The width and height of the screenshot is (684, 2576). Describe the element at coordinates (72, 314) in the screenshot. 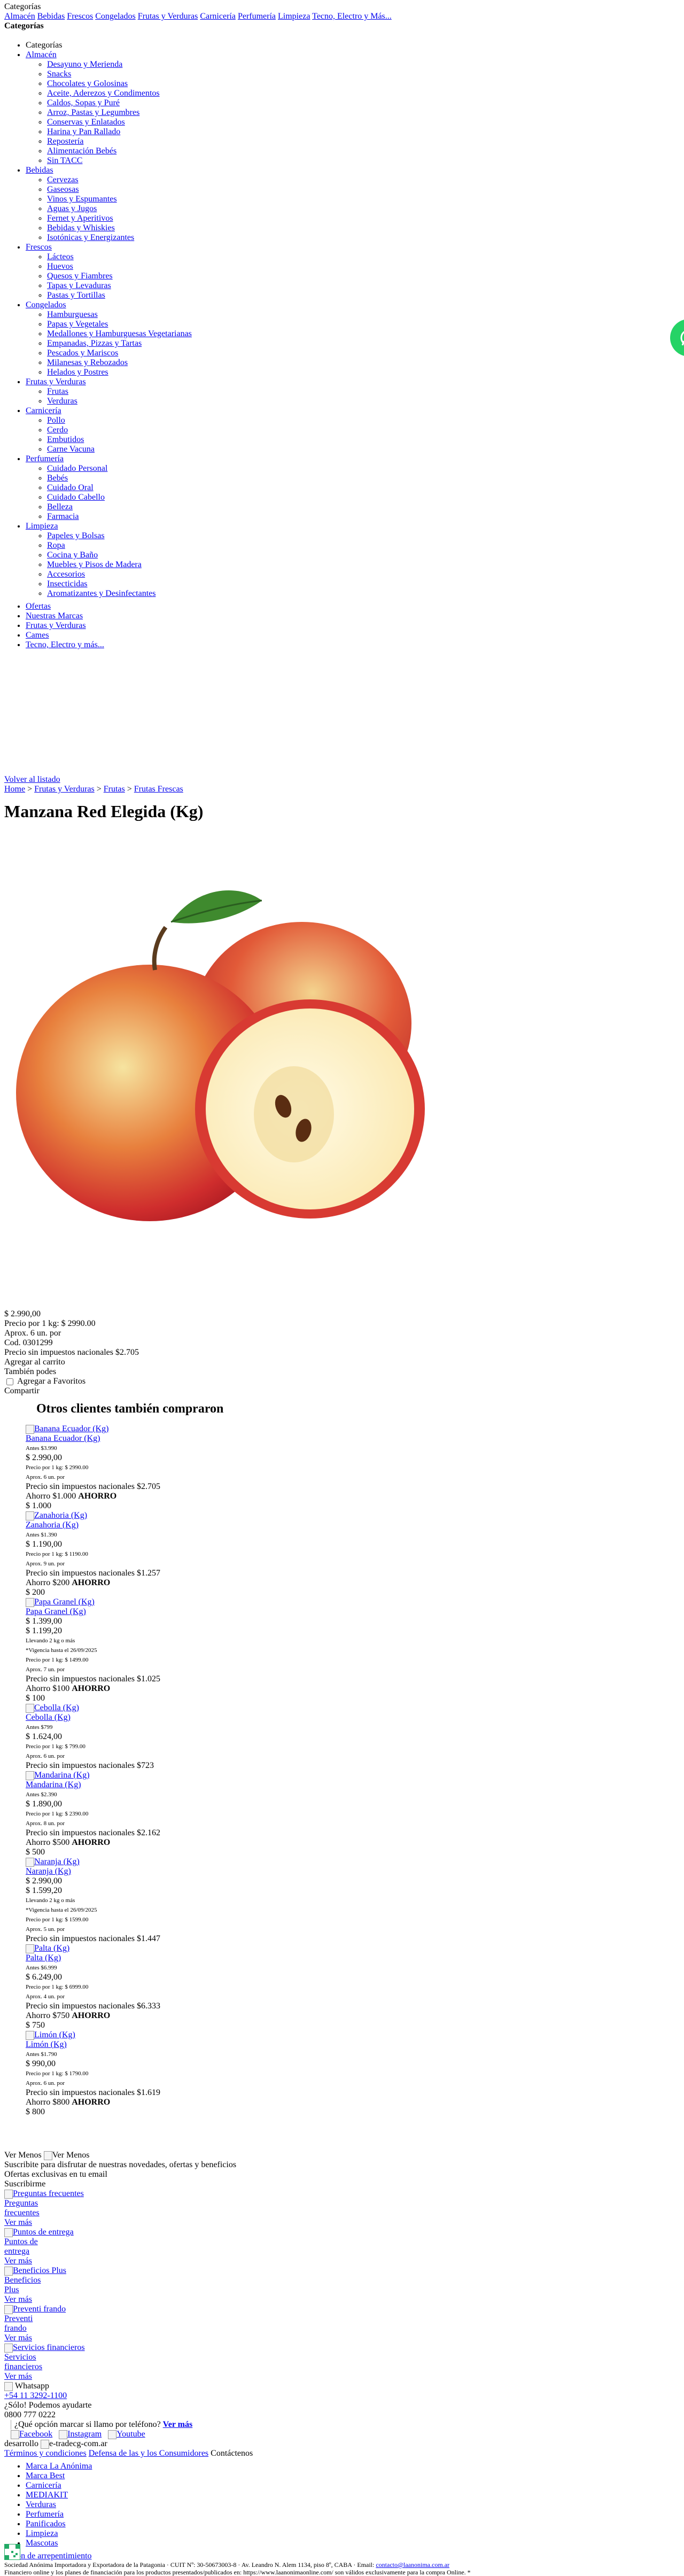

I see `menu-subitem-link: Hamburguesas` at that location.